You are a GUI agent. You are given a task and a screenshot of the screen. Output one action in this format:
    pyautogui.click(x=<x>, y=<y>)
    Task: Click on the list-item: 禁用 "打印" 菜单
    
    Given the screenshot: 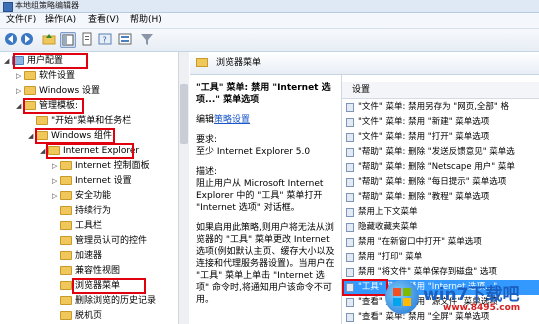 What is the action you would take?
    pyautogui.click(x=440, y=257)
    